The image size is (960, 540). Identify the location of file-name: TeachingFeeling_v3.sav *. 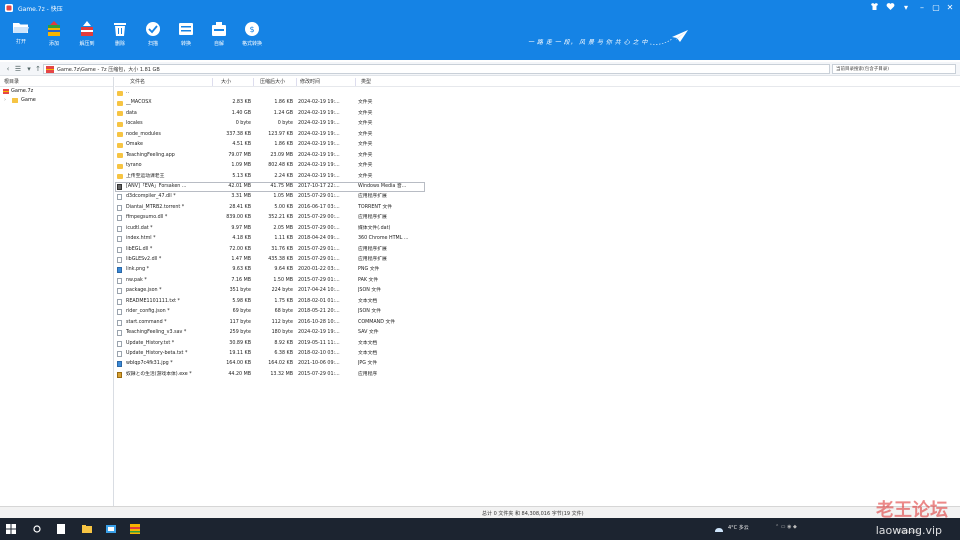
(156, 333).